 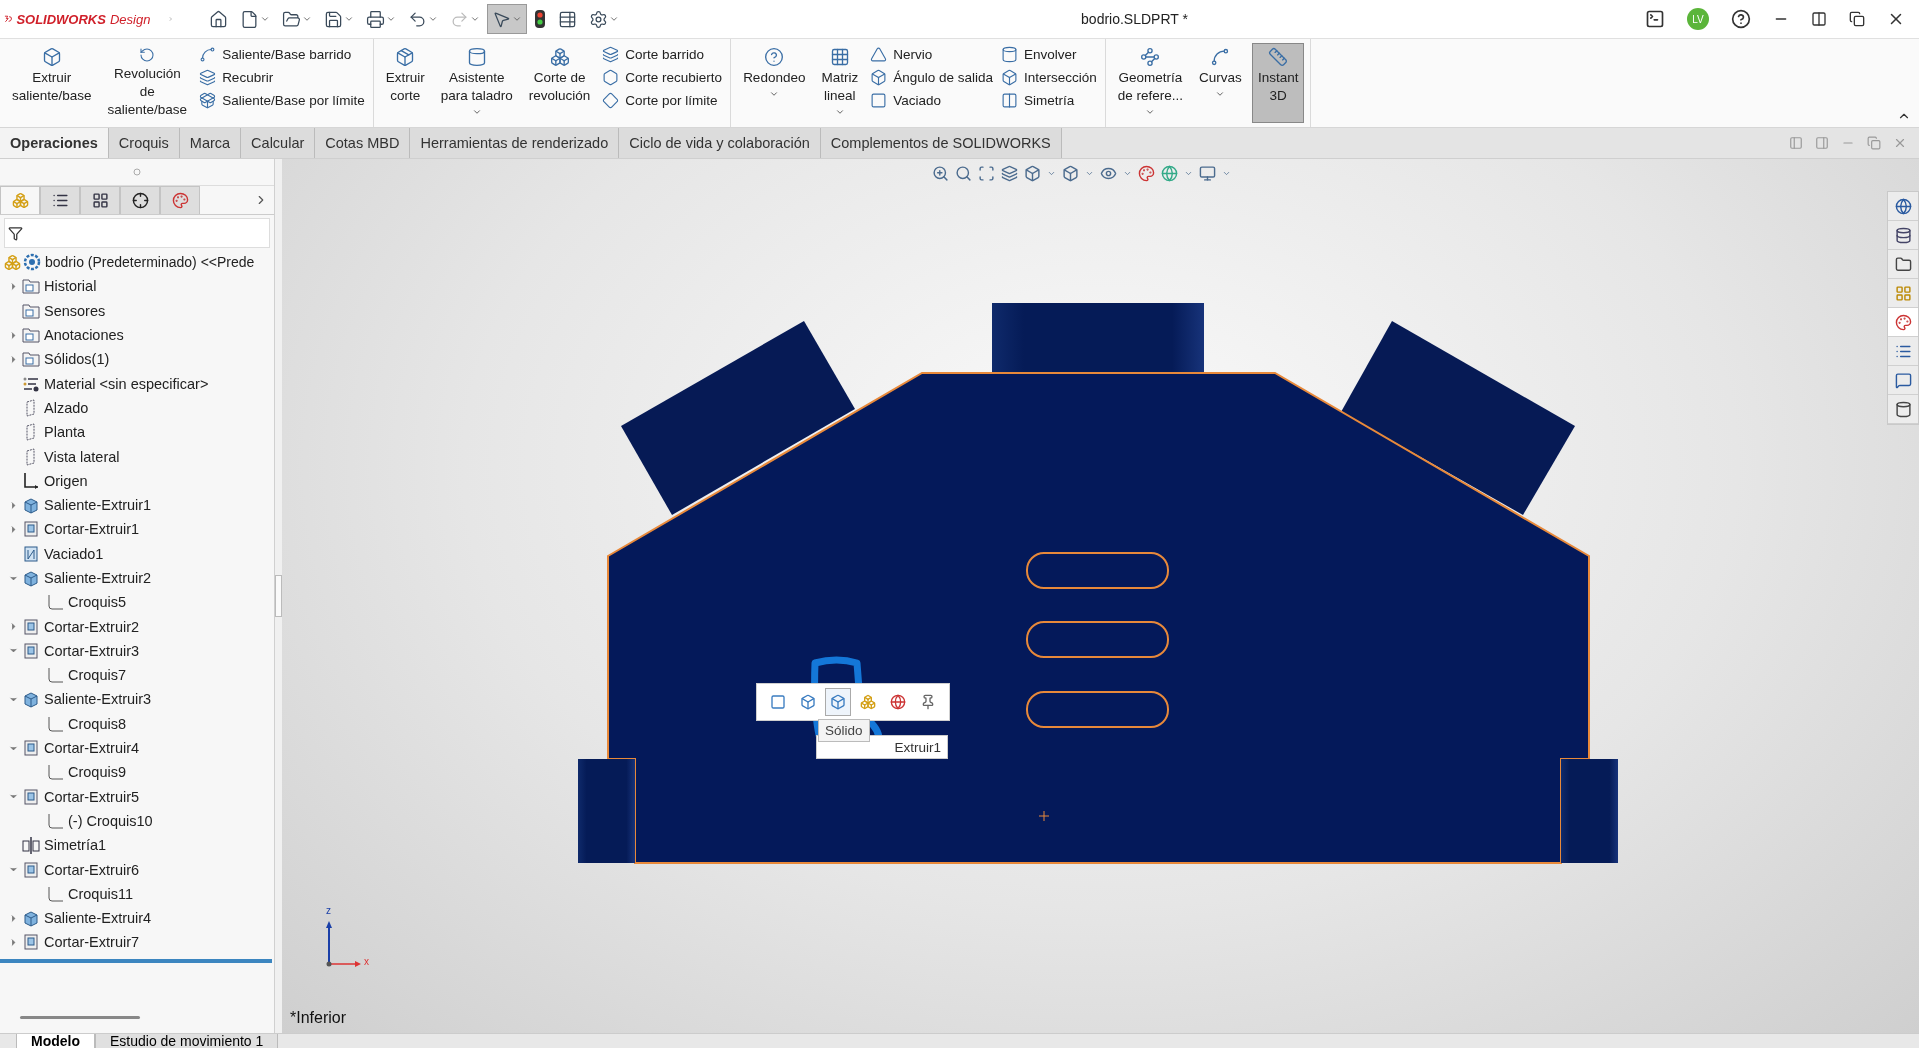 What do you see at coordinates (137, 408) in the screenshot?
I see `tree-item: Alzado` at bounding box center [137, 408].